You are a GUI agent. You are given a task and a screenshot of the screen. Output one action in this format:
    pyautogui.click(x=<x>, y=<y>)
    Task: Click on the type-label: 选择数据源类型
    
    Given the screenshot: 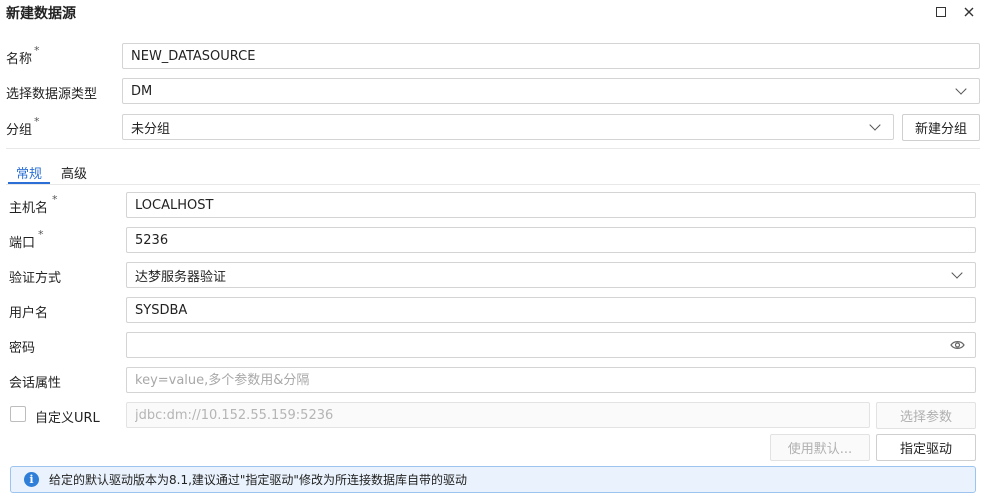 What is the action you would take?
    pyautogui.click(x=52, y=94)
    